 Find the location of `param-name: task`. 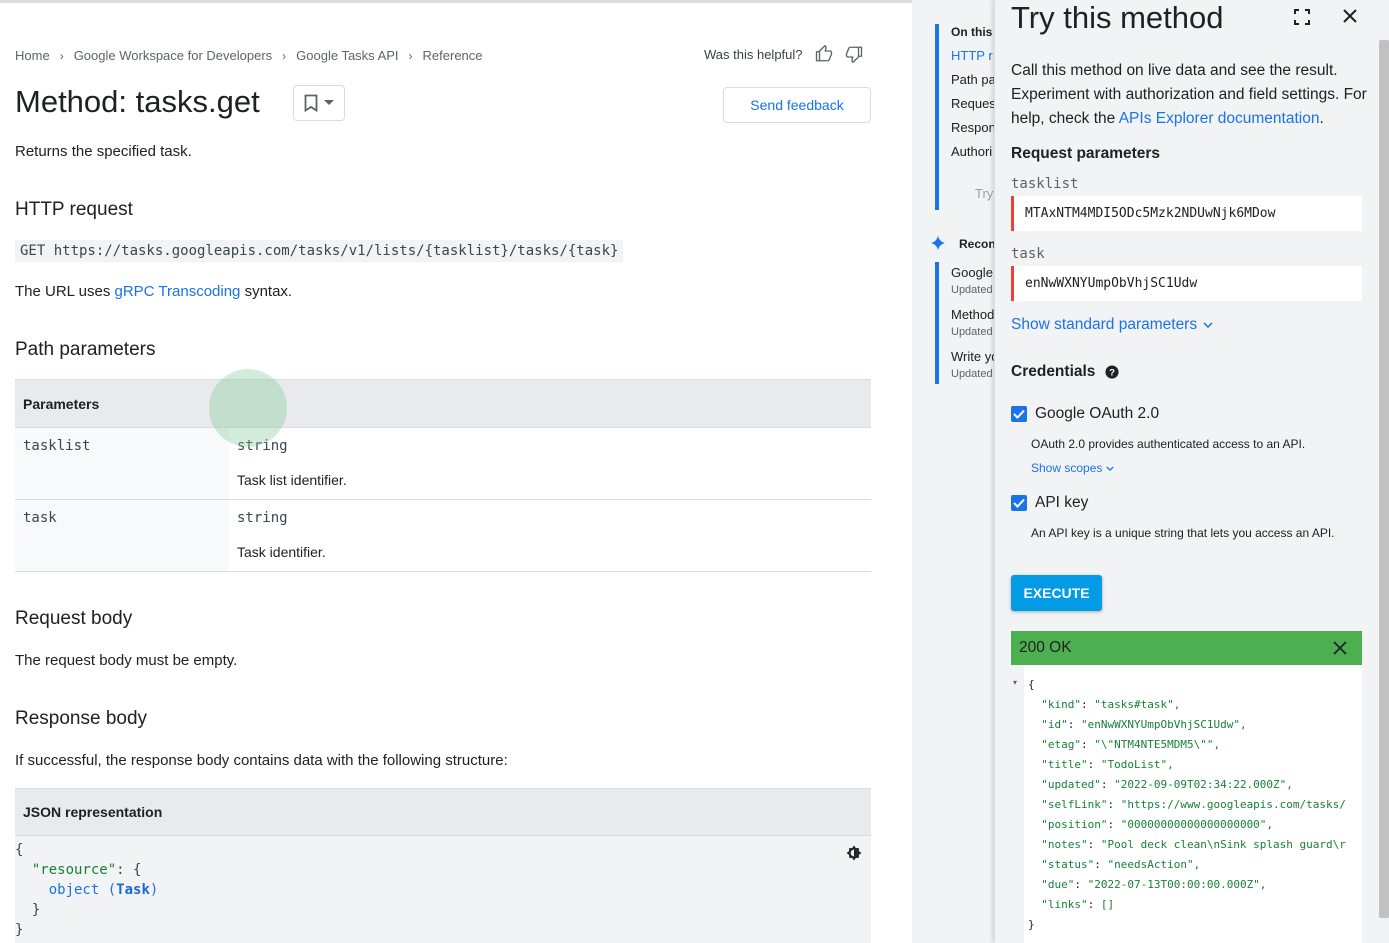

param-name: task is located at coordinates (122, 535).